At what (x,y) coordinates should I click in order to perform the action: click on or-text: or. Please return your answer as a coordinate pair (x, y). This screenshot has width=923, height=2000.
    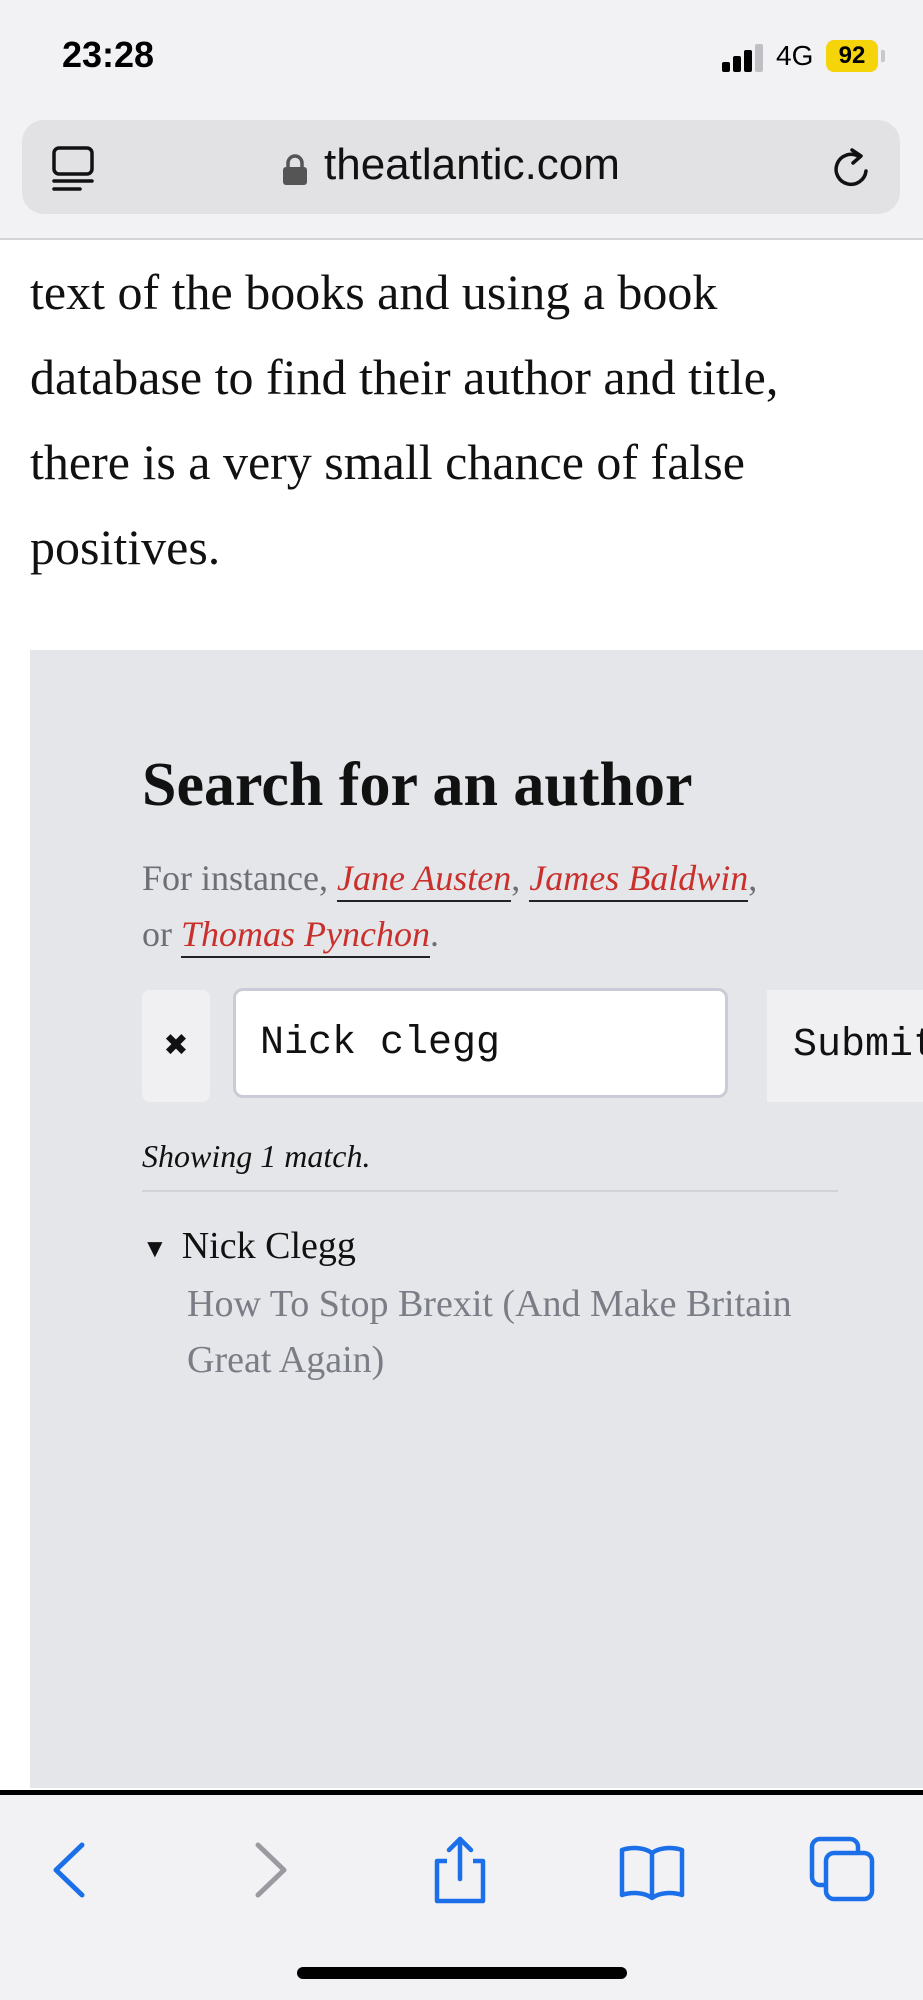
    Looking at the image, I should click on (161, 934).